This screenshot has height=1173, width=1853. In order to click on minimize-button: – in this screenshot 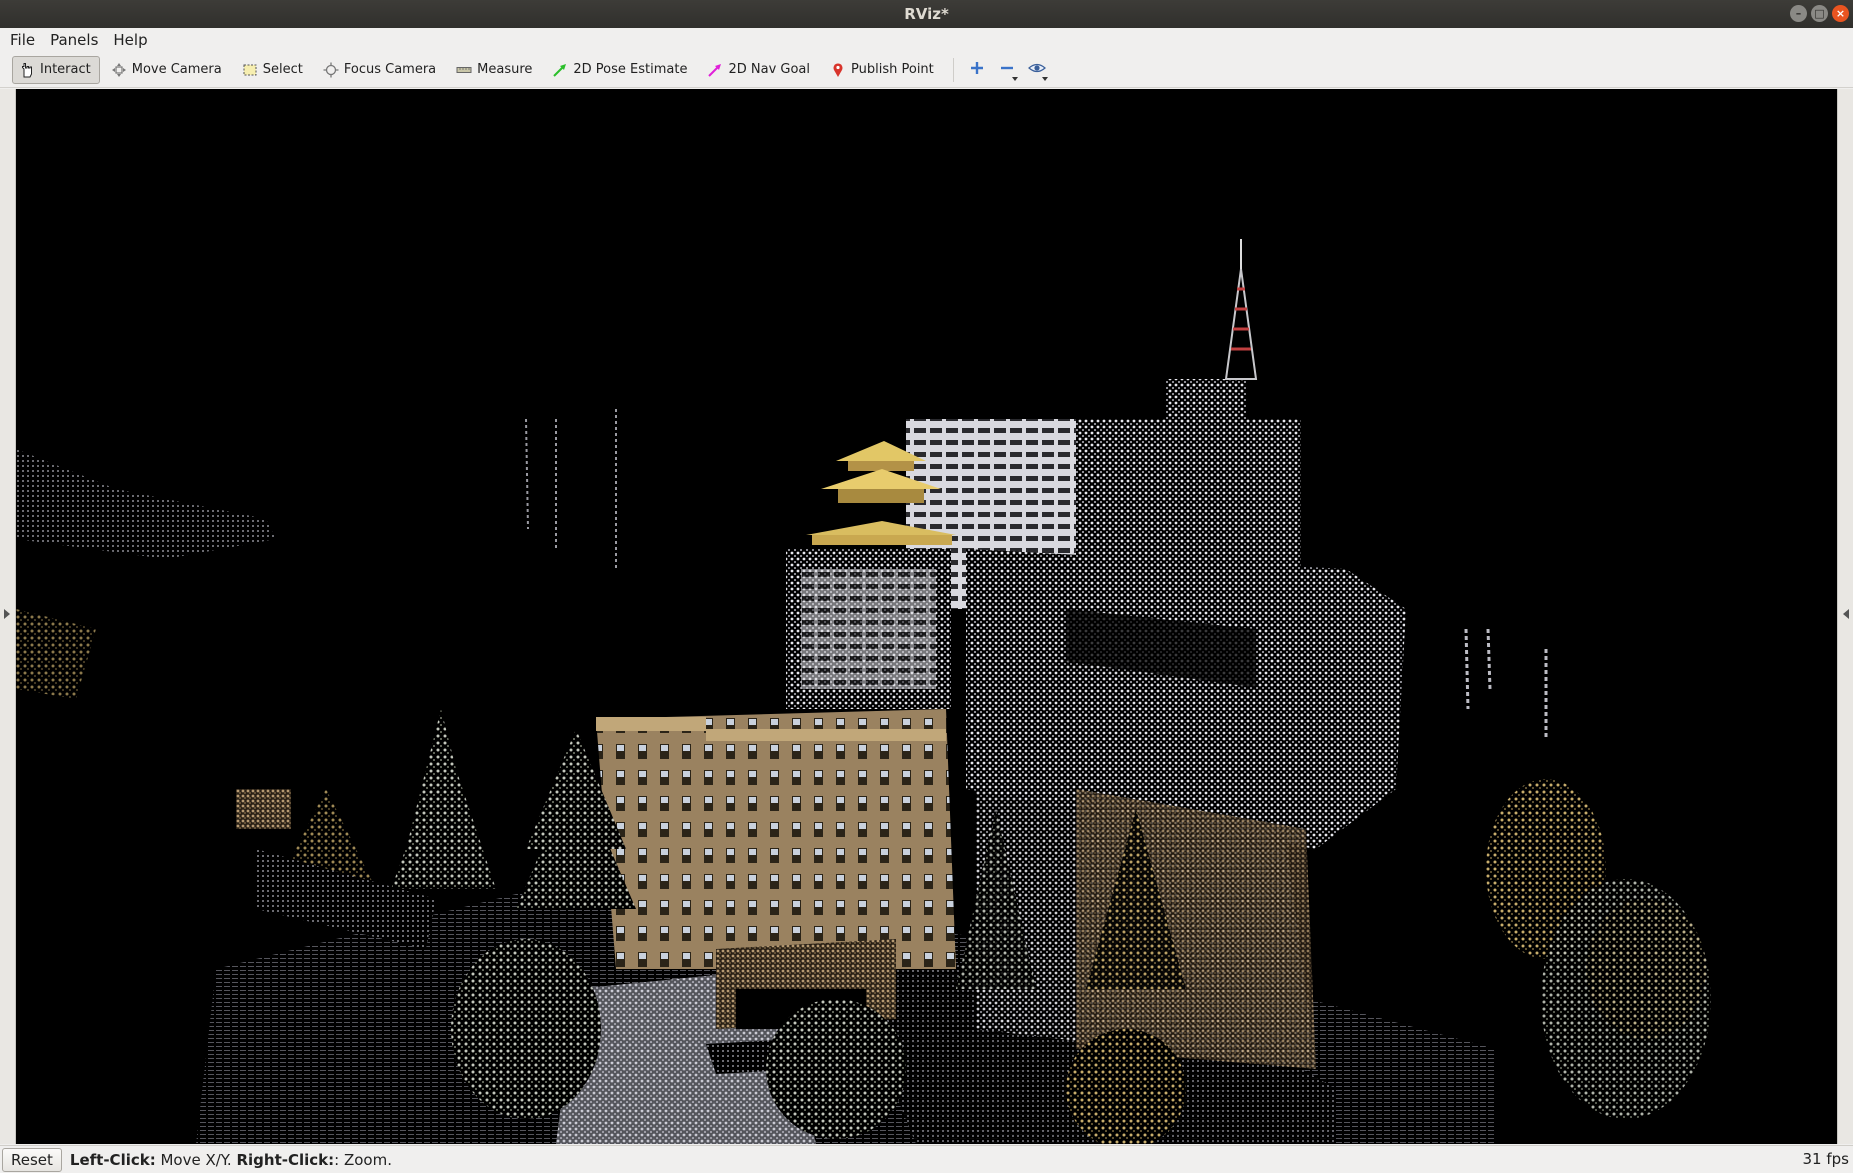, I will do `click(1798, 13)`.